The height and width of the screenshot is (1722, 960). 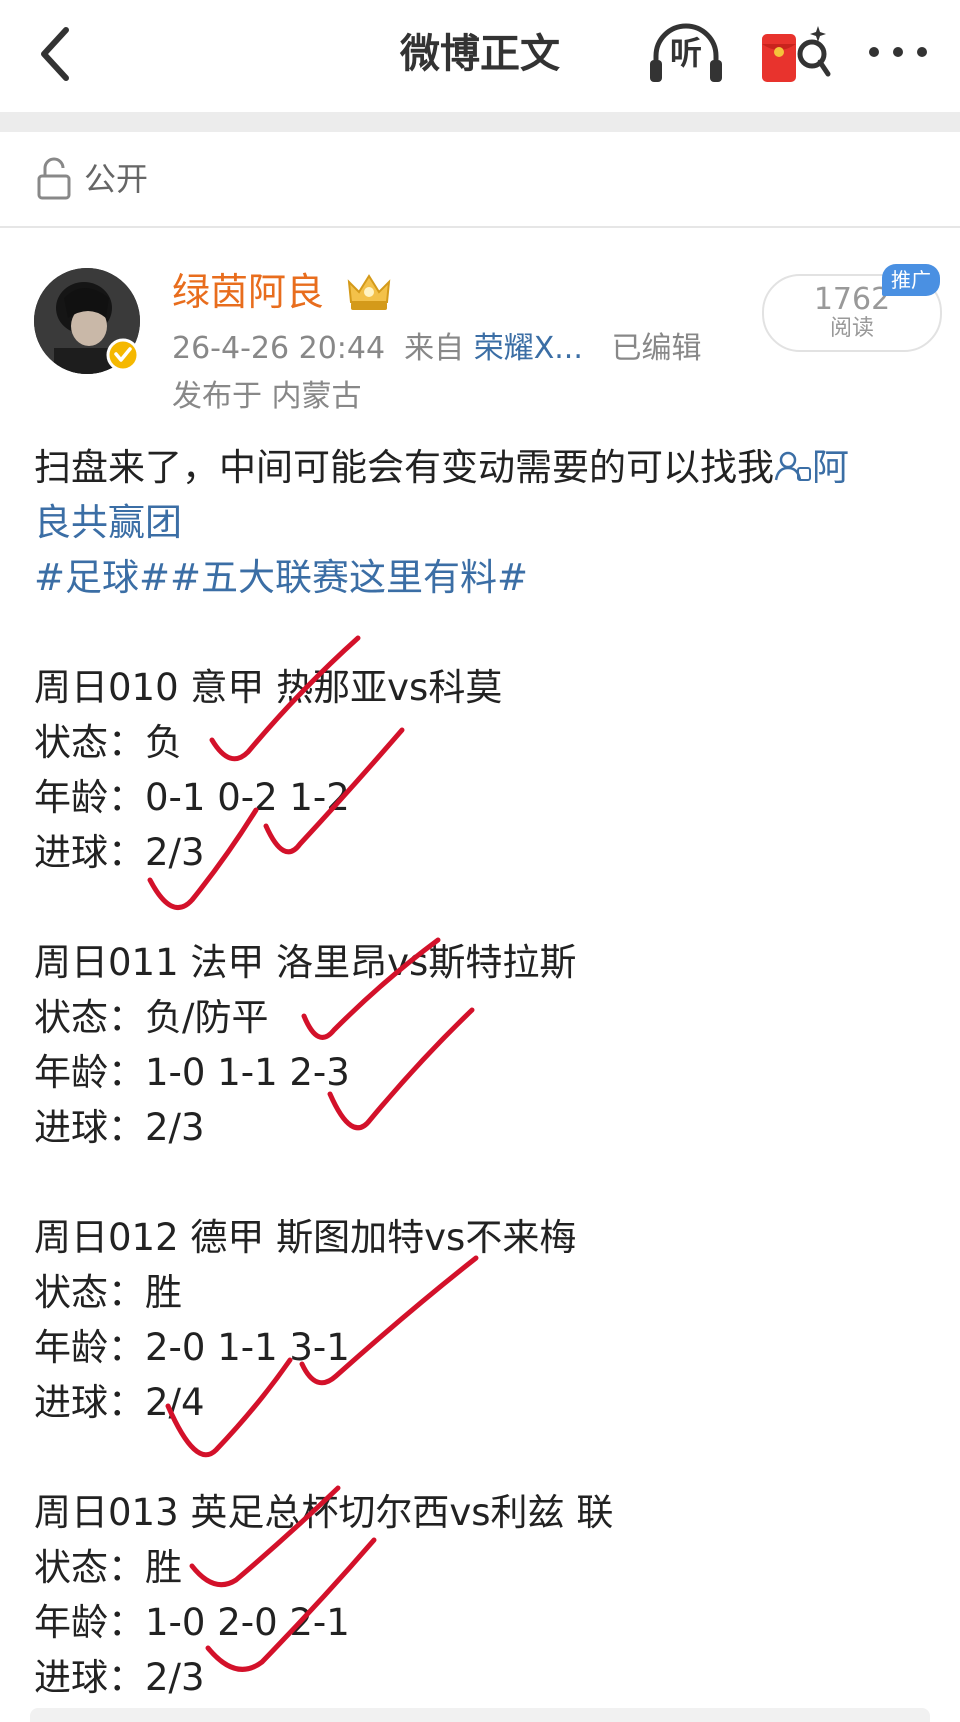 I want to click on match-title: 周日013 英足总杯切尔西vs利兹 联, so click(x=324, y=1512).